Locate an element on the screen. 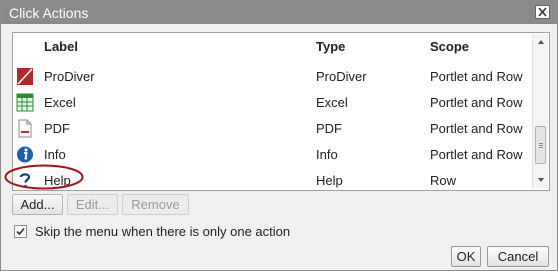 The width and height of the screenshot is (558, 271). row-type: ProDiver is located at coordinates (341, 76).